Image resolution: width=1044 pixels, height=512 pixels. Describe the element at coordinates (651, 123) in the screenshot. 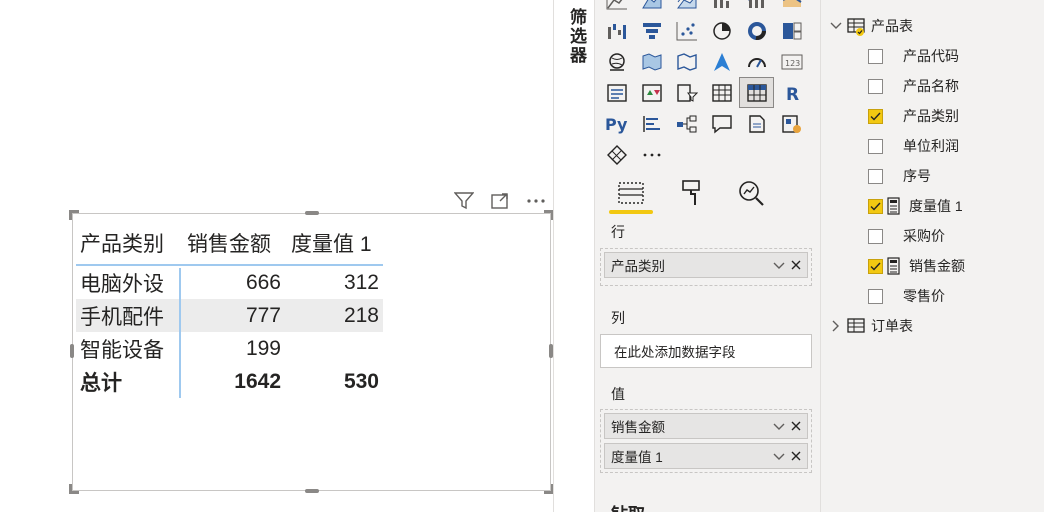

I see `key-influencers-icon` at that location.